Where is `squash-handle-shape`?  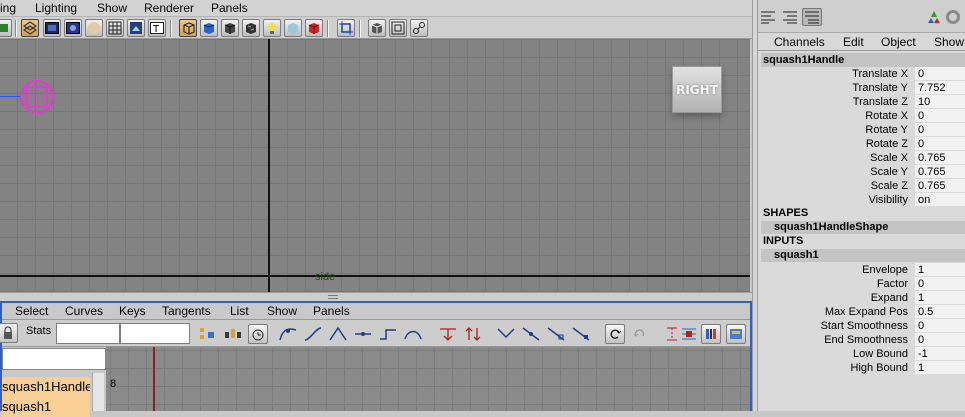 squash-handle-shape is located at coordinates (37, 97).